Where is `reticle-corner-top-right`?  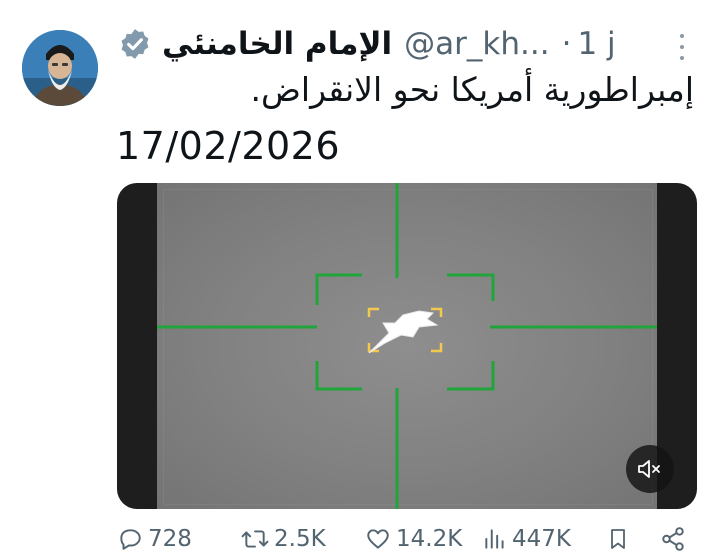
reticle-corner-top-right is located at coordinates (471, 287).